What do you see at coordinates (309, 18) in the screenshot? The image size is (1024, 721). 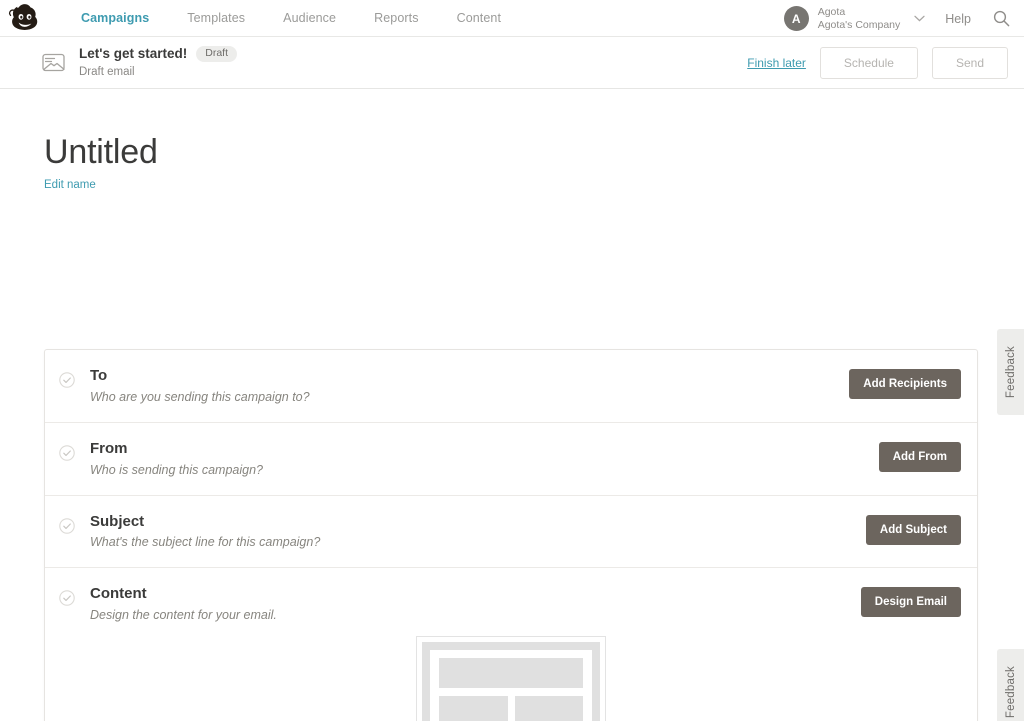 I see `nav-link-audience: Audience` at bounding box center [309, 18].